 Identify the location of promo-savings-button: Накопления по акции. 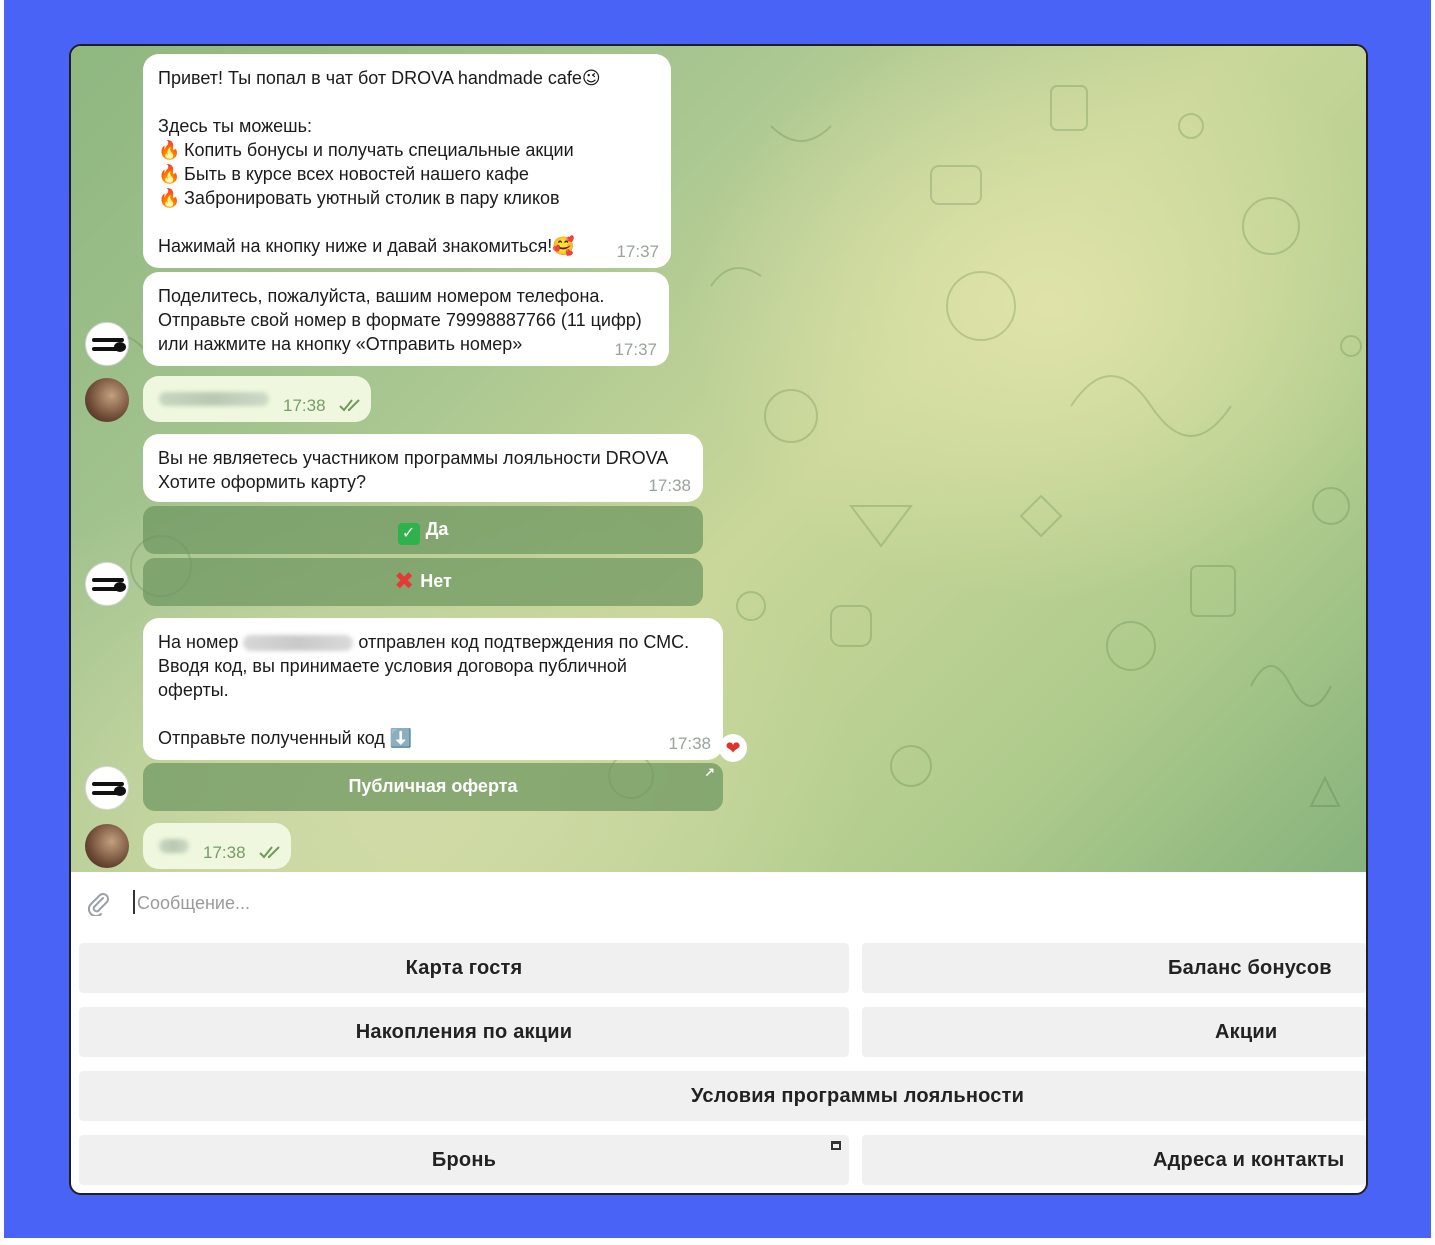
(464, 1032).